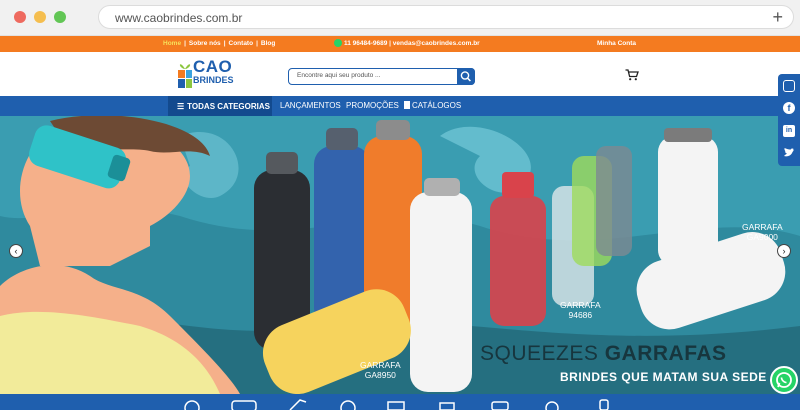  I want to click on product-label-line2: GA8950, so click(380, 375).